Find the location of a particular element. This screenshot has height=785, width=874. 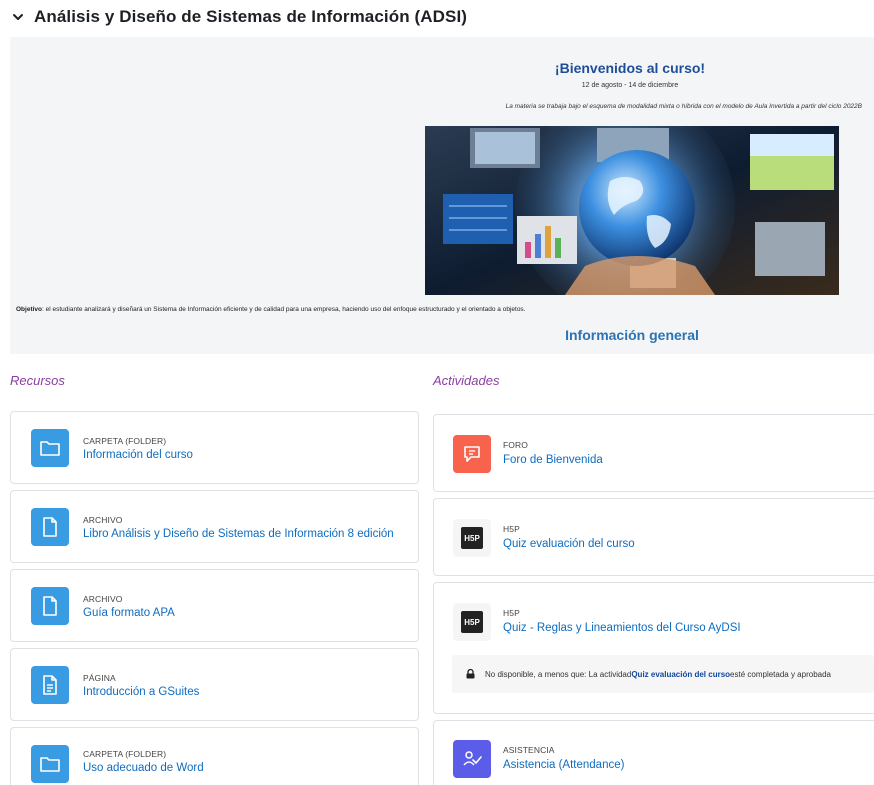

activity-type: FORO is located at coordinates (515, 445).